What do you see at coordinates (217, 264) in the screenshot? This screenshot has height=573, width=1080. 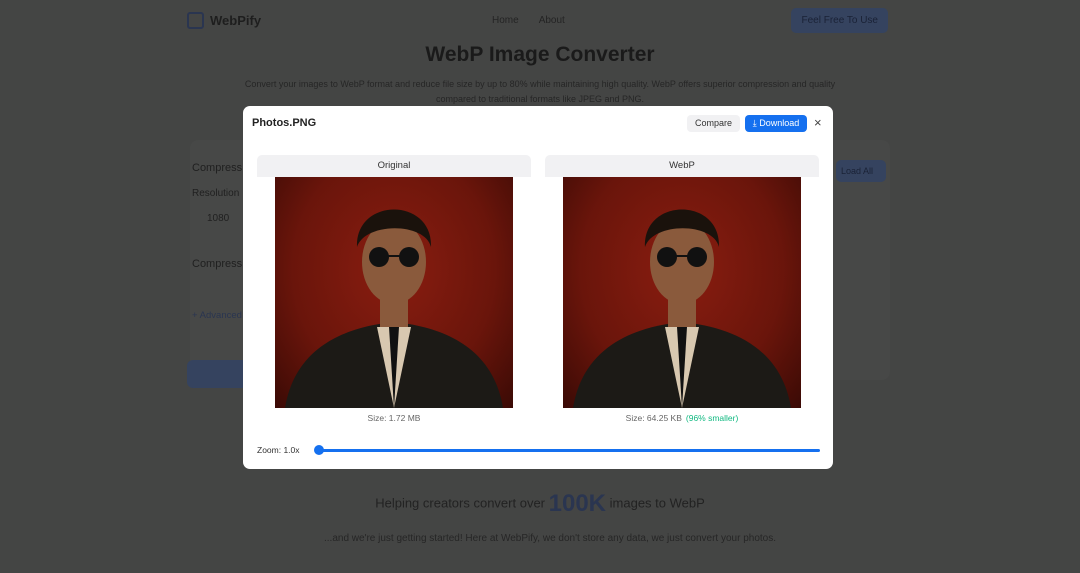 I see `compression-label: Compress` at bounding box center [217, 264].